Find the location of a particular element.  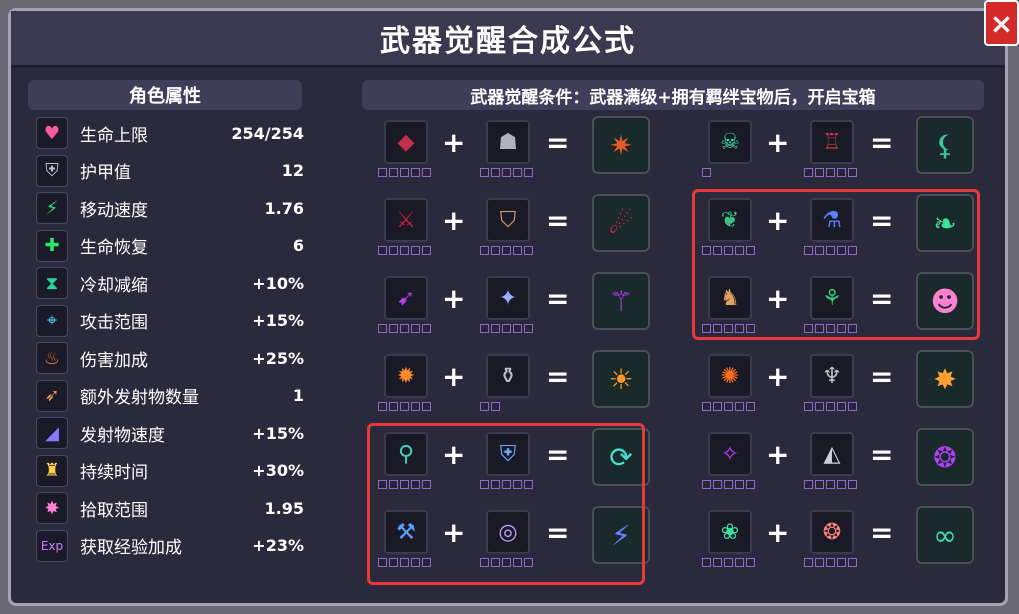

stat-value: +30% is located at coordinates (278, 470).